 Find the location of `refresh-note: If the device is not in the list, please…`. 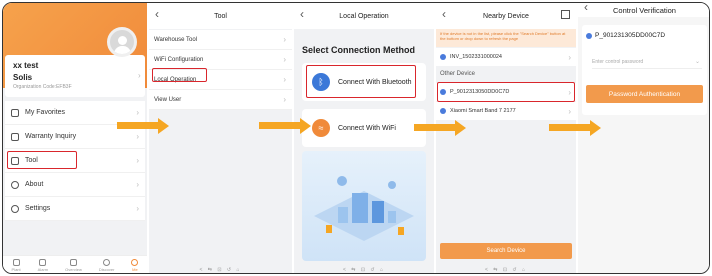

refresh-note: If the device is not in the list, please… is located at coordinates (506, 38).